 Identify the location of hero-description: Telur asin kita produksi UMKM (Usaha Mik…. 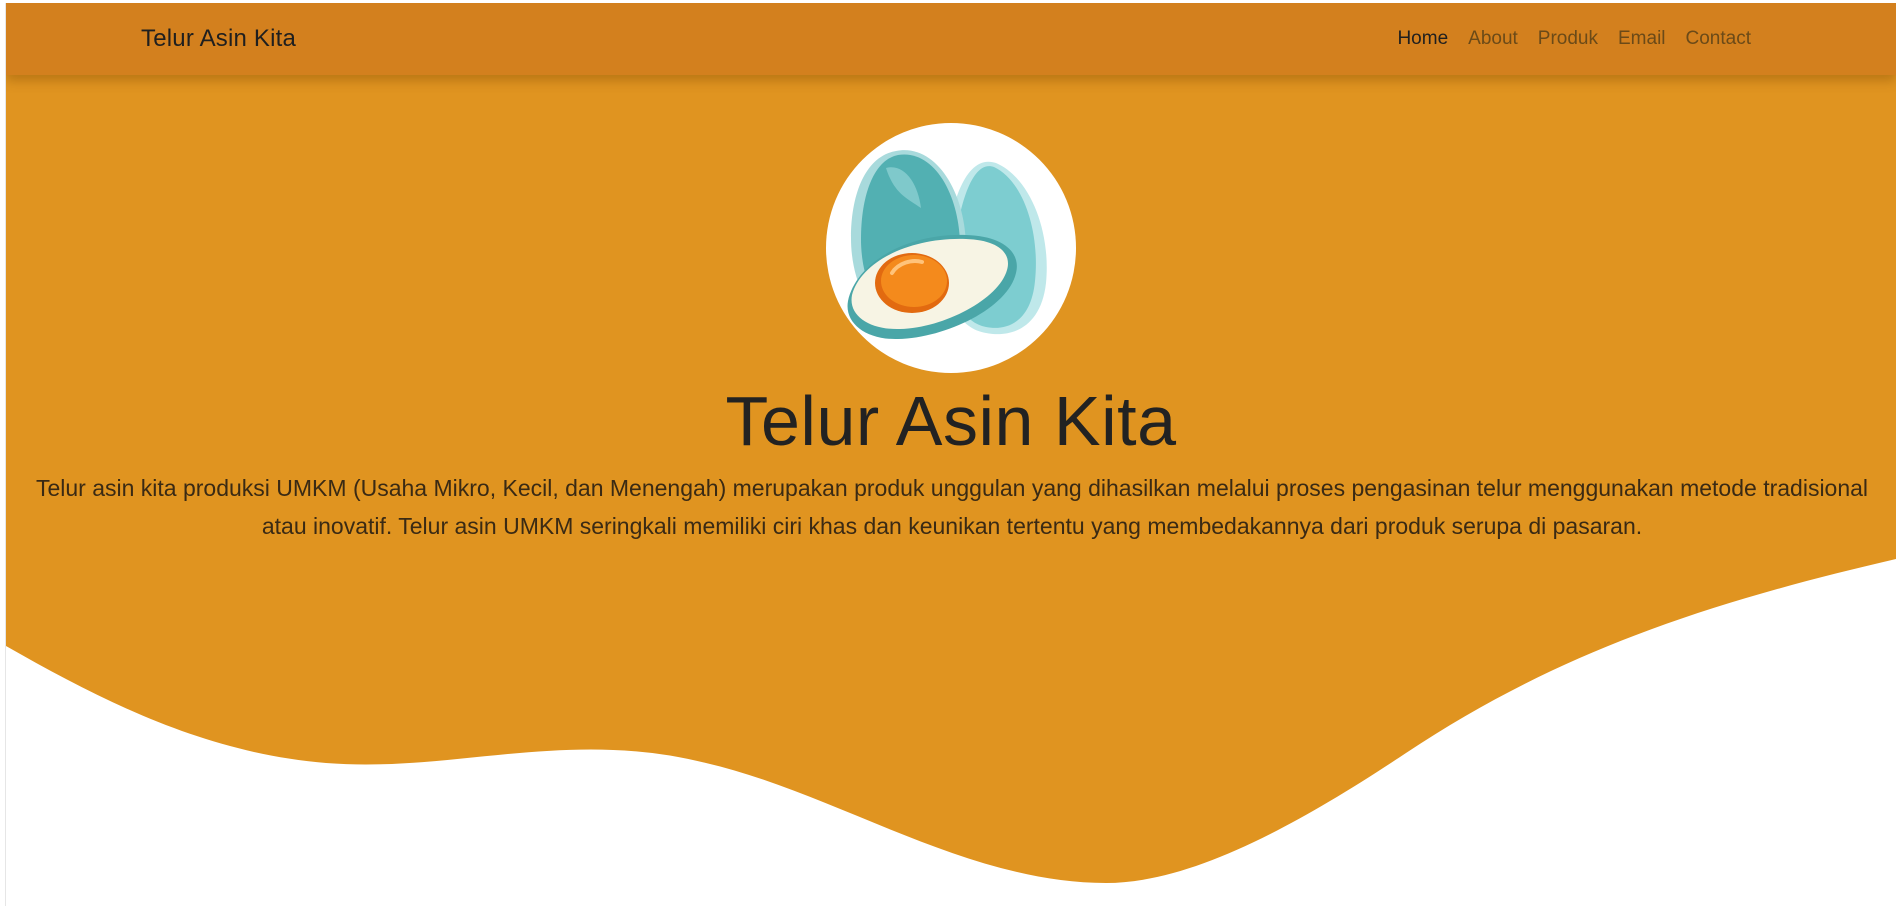
(952, 507).